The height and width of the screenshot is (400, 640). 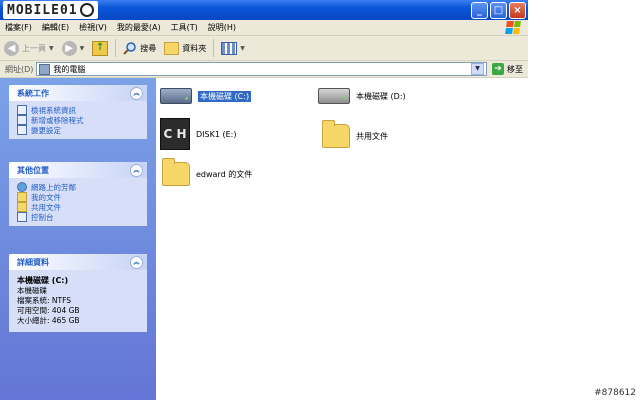 What do you see at coordinates (78, 120) in the screenshot?
I see `task-add-remove-programs: 新增或移除程式` at bounding box center [78, 120].